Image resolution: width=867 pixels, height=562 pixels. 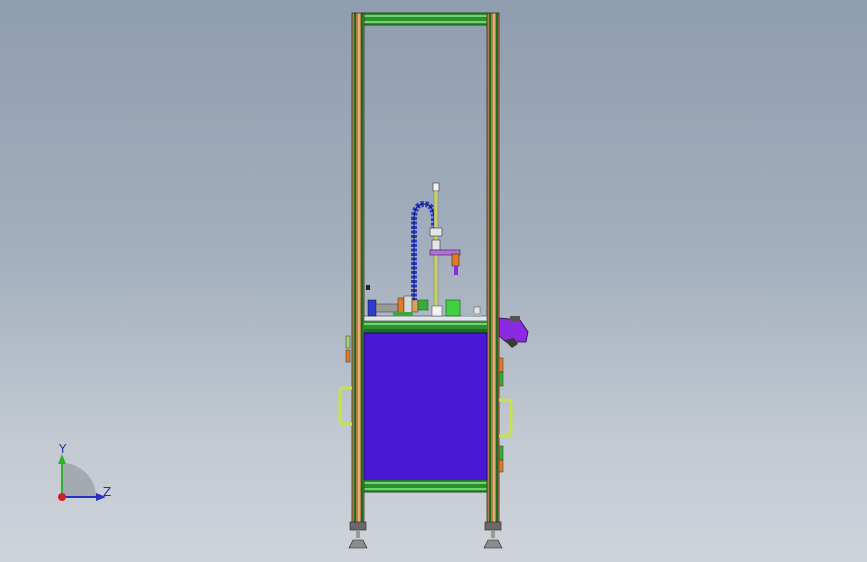 I want to click on right-upright, so click(x=493, y=270).